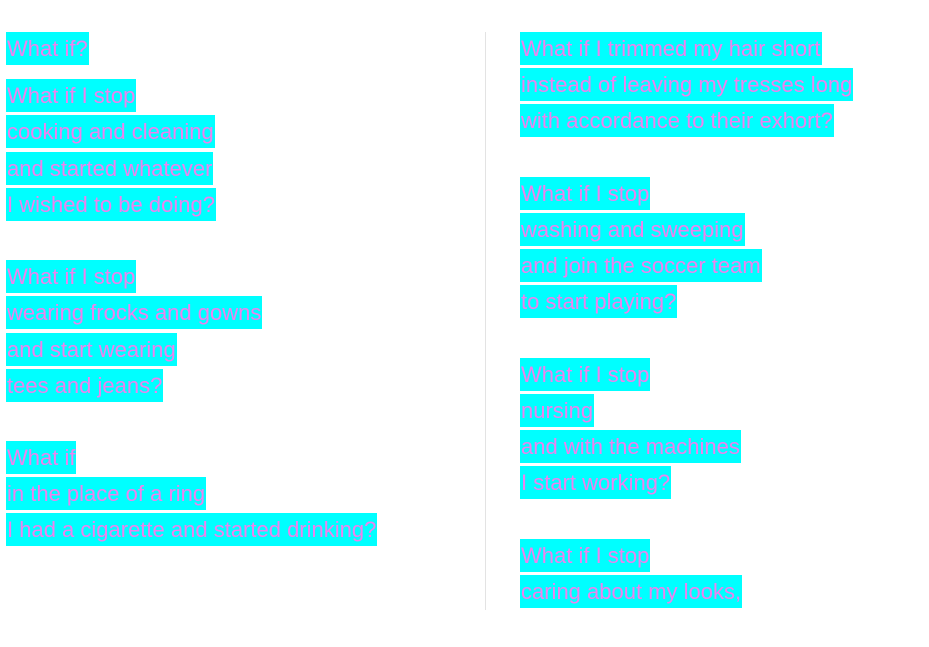  Describe the element at coordinates (134, 313) in the screenshot. I see `poem-line-text: wearing frocks and gowns` at that location.